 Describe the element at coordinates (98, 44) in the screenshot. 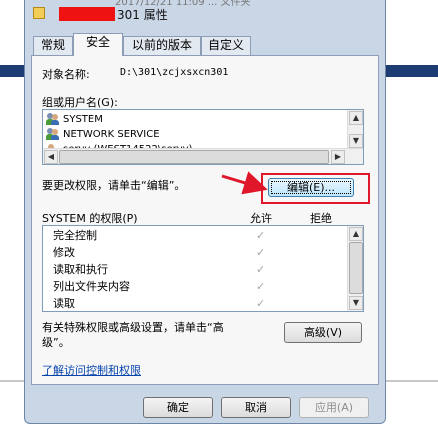

I see `tab-security: 安全` at that location.